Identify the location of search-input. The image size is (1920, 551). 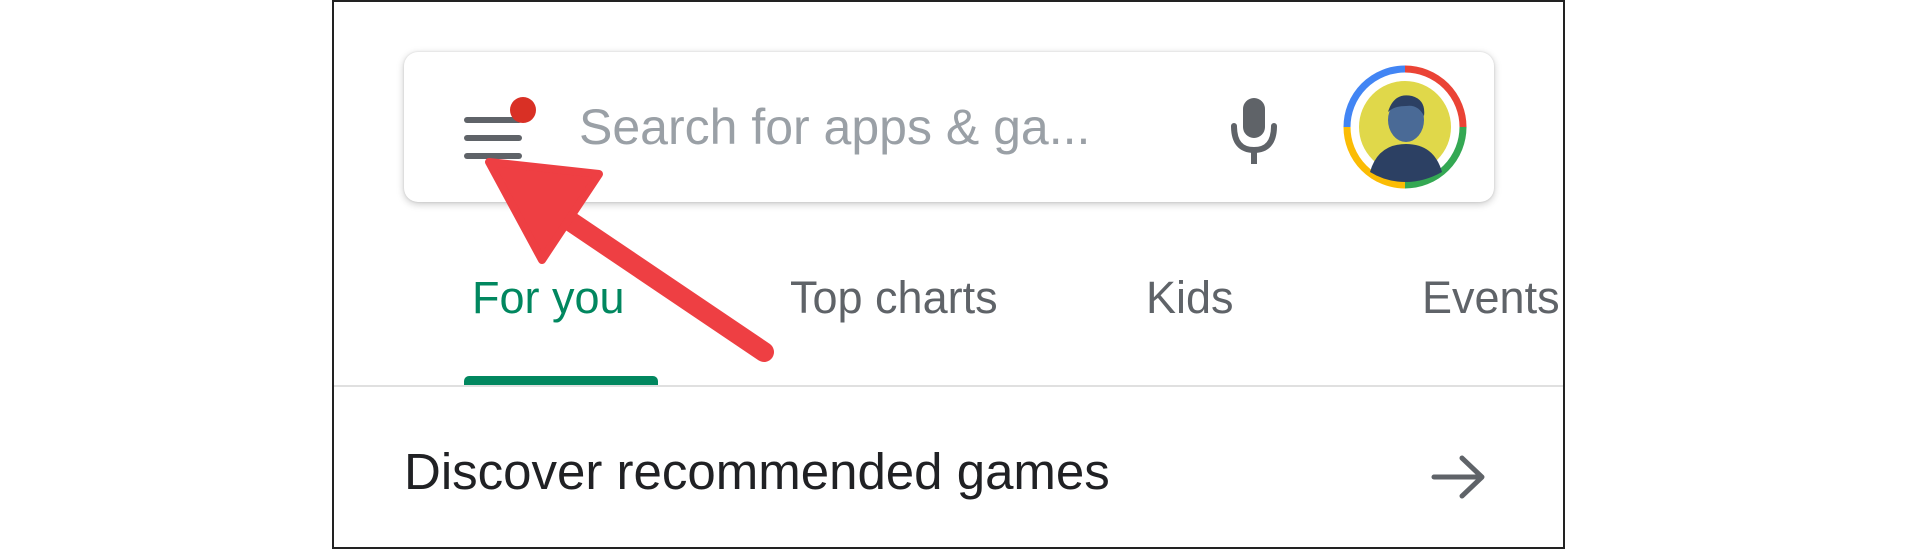
(859, 127).